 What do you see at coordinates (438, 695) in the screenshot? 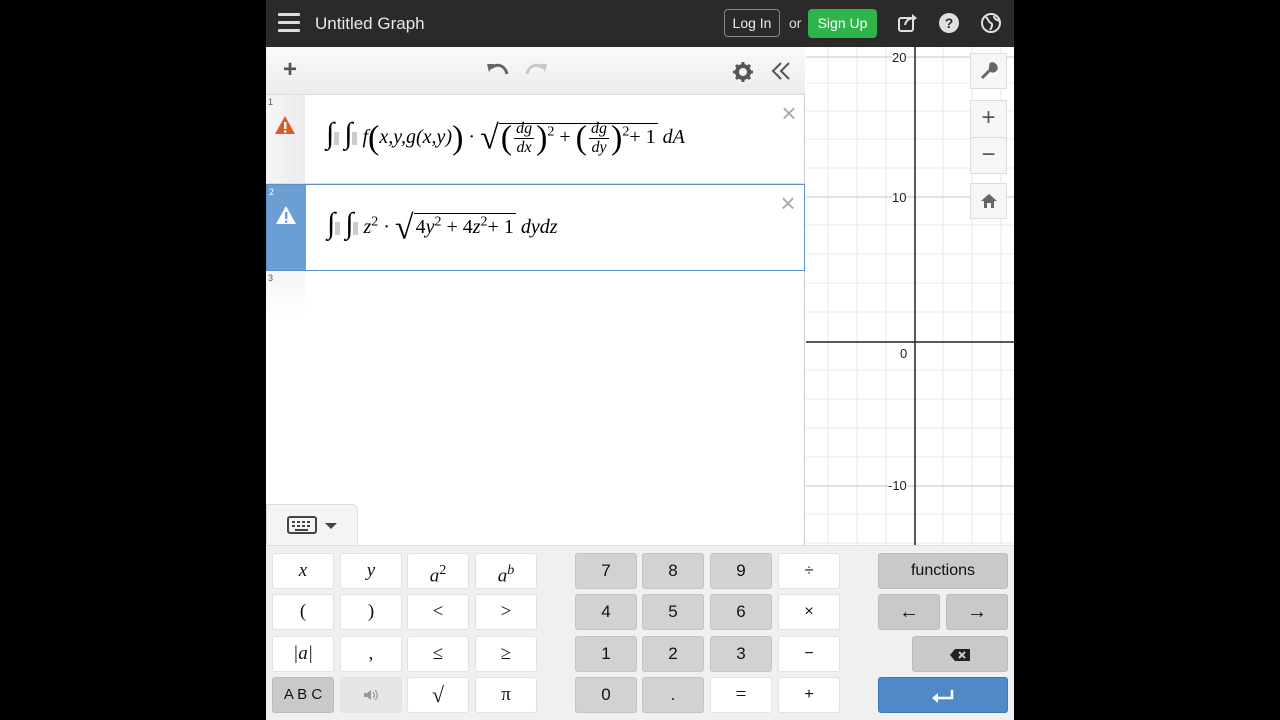
I see `key-square-root: √` at bounding box center [438, 695].